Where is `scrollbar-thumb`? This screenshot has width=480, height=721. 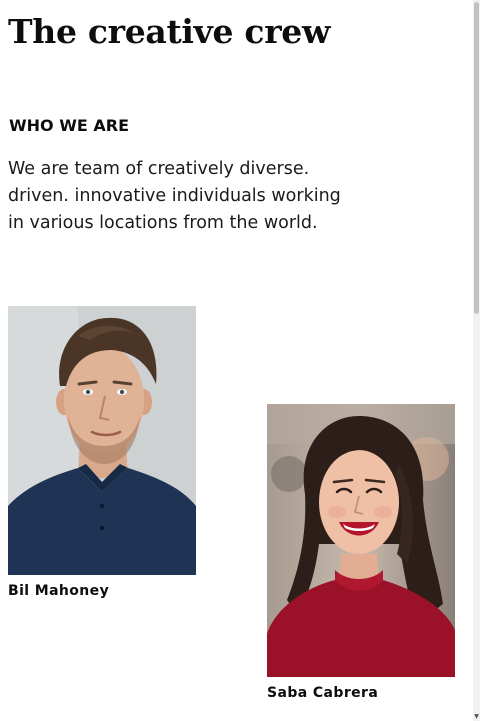
scrollbar-thumb is located at coordinates (476, 158).